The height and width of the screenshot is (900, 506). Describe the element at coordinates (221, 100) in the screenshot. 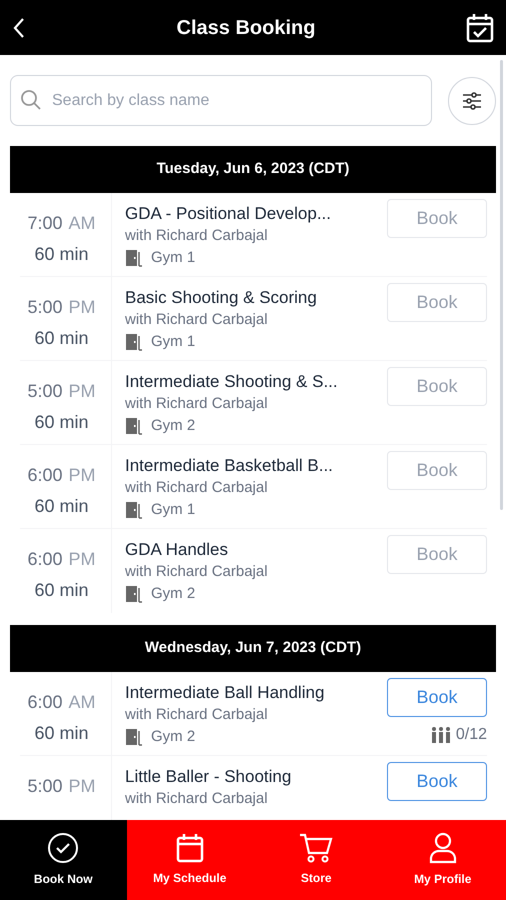

I see `search-field: Search by class name` at that location.